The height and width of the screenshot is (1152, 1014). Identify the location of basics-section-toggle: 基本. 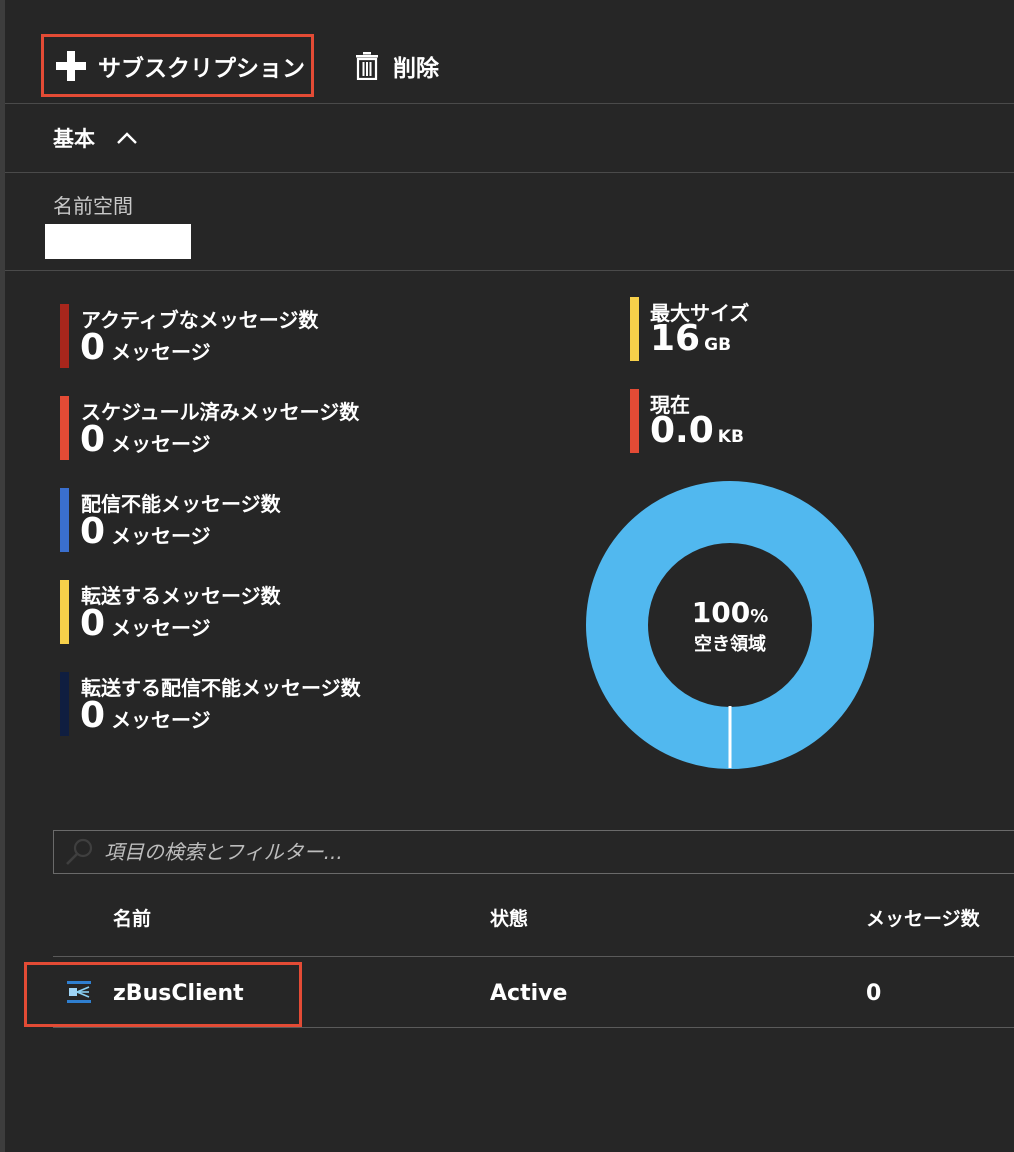
(509, 138).